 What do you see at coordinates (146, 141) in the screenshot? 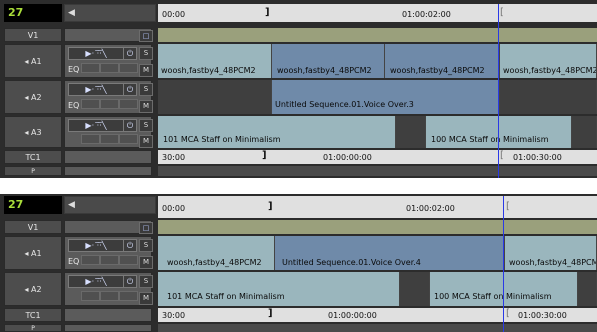
I see `mute-button-a3: M` at bounding box center [146, 141].